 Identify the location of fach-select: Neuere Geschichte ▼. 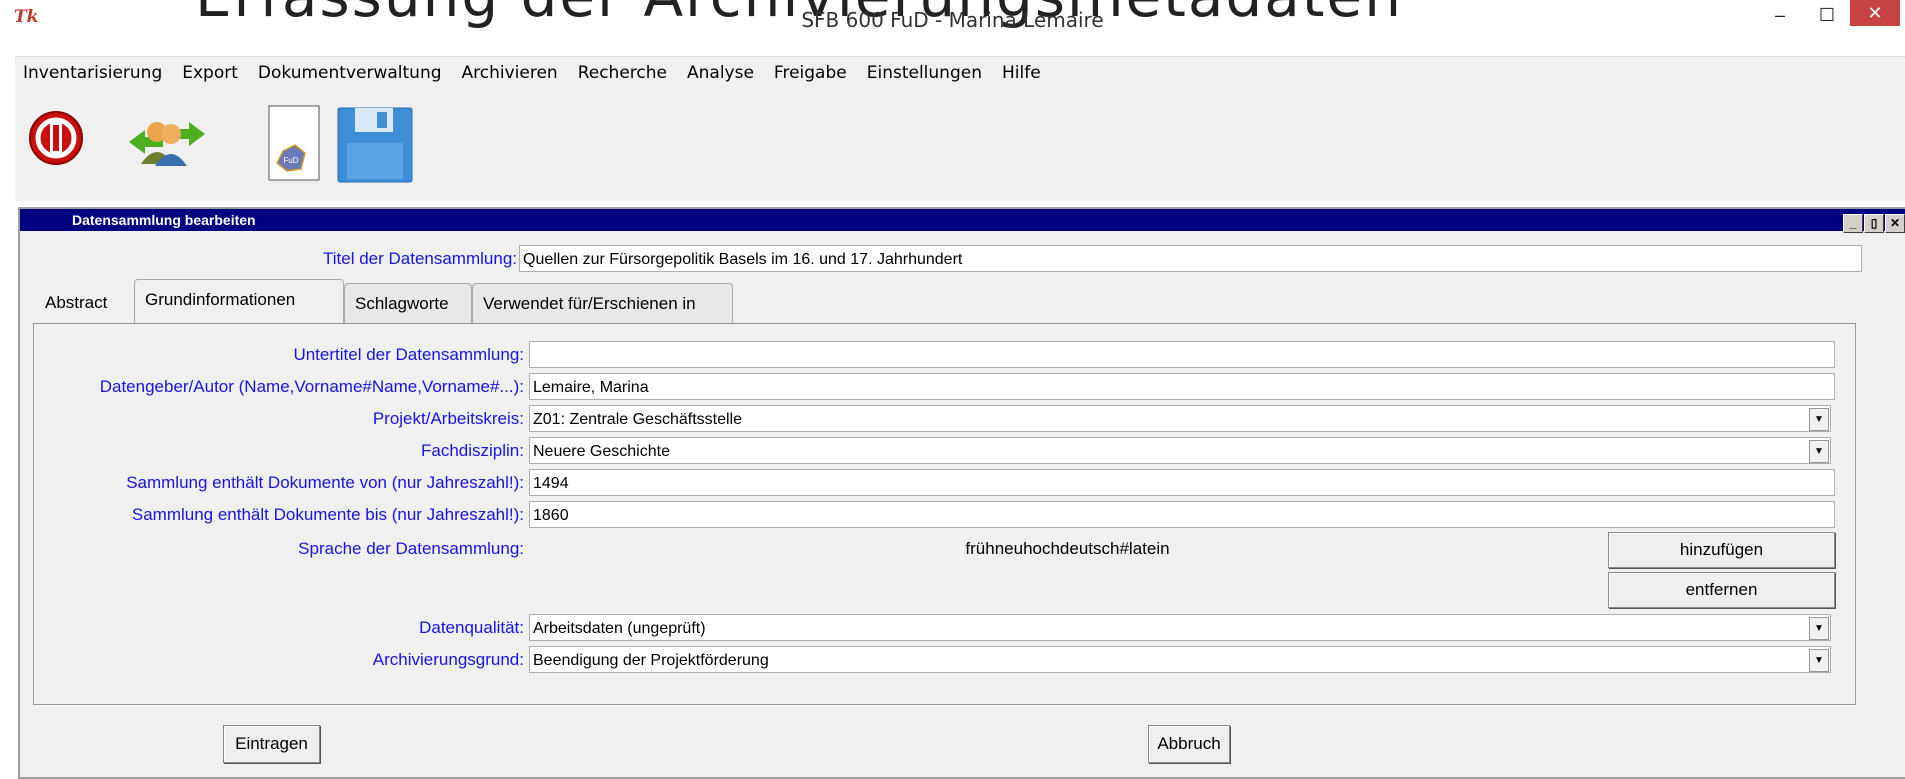
(1180, 450).